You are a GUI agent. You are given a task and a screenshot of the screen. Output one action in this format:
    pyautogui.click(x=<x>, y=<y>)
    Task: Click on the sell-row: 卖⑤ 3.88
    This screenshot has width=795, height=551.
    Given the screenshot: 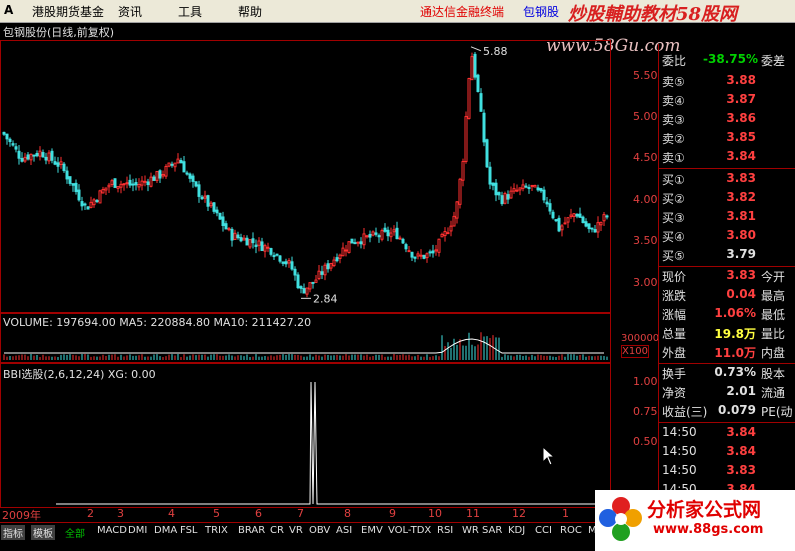 What is the action you would take?
    pyautogui.click(x=727, y=82)
    